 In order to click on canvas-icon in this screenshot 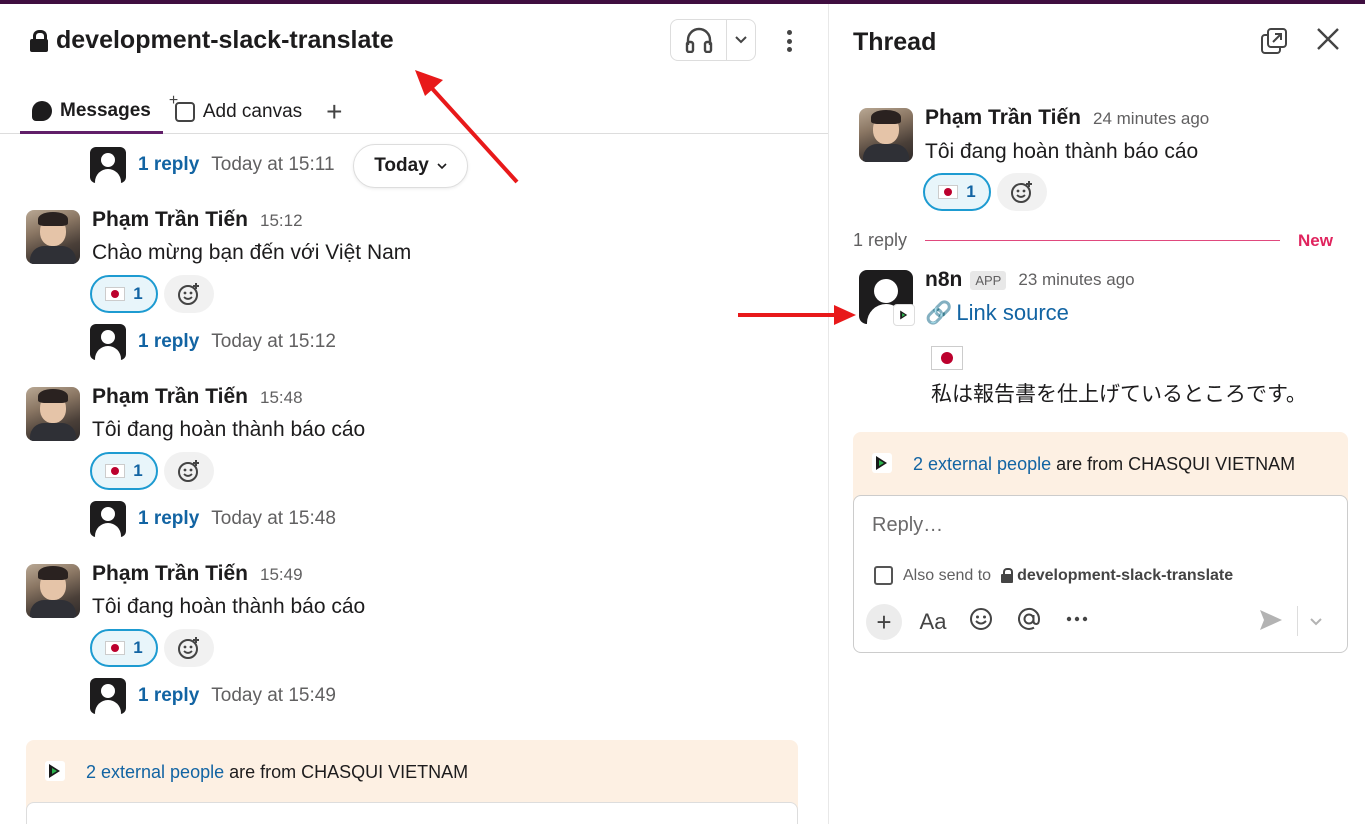, I will do `click(182, 107)`.